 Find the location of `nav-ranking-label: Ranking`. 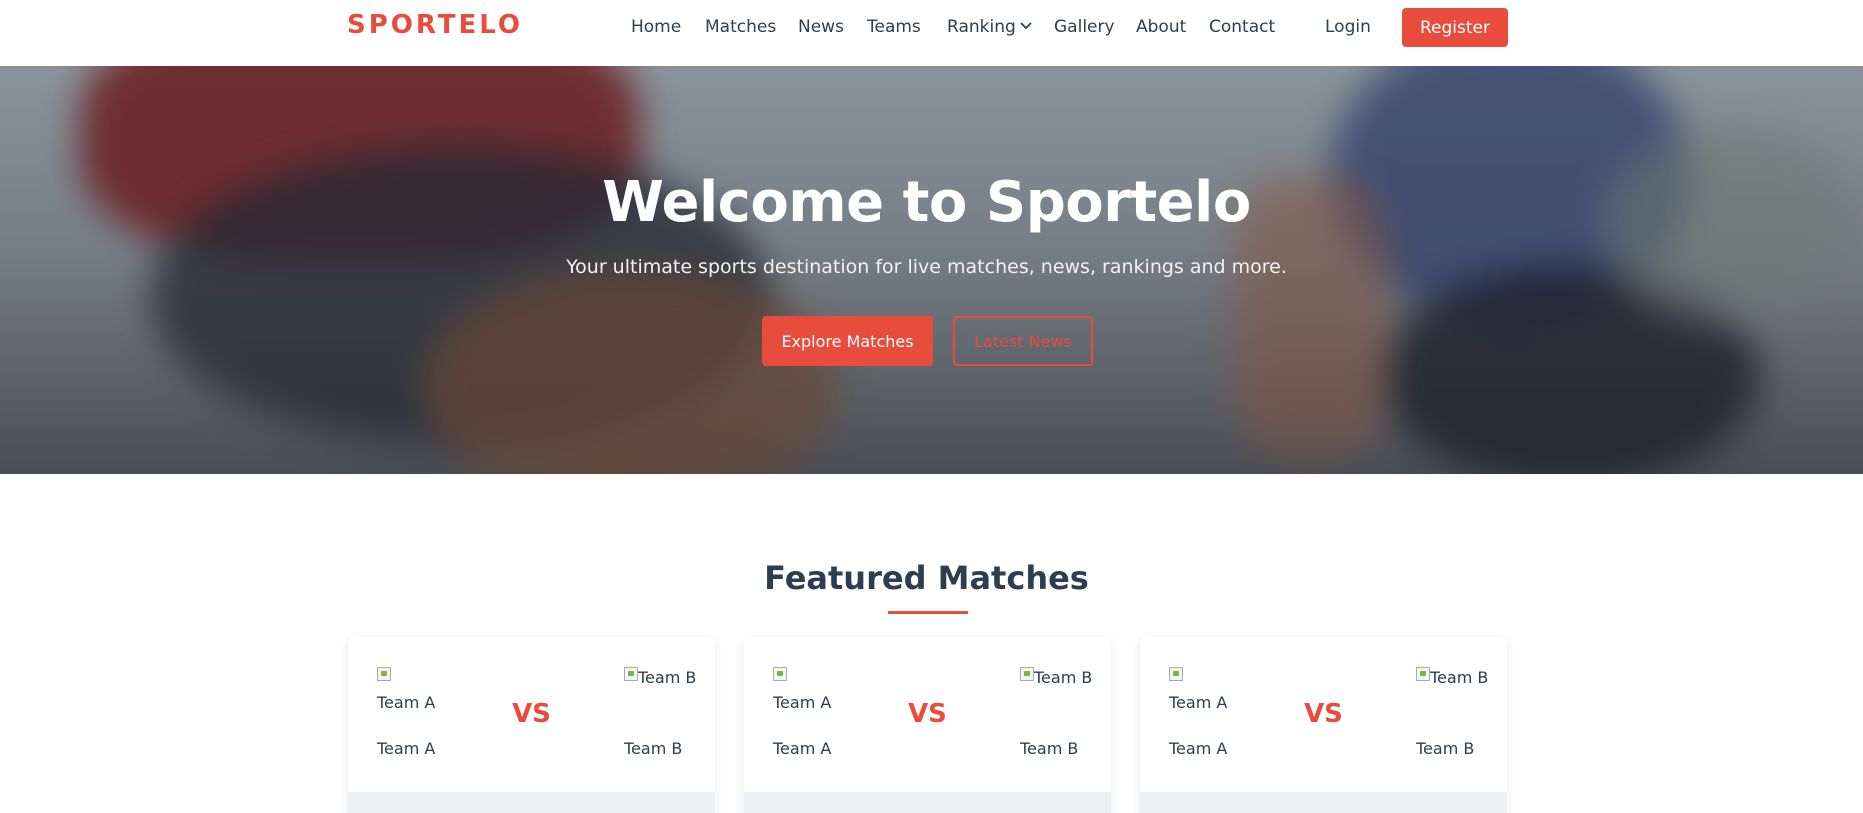

nav-ranking-label: Ranking is located at coordinates (981, 27).